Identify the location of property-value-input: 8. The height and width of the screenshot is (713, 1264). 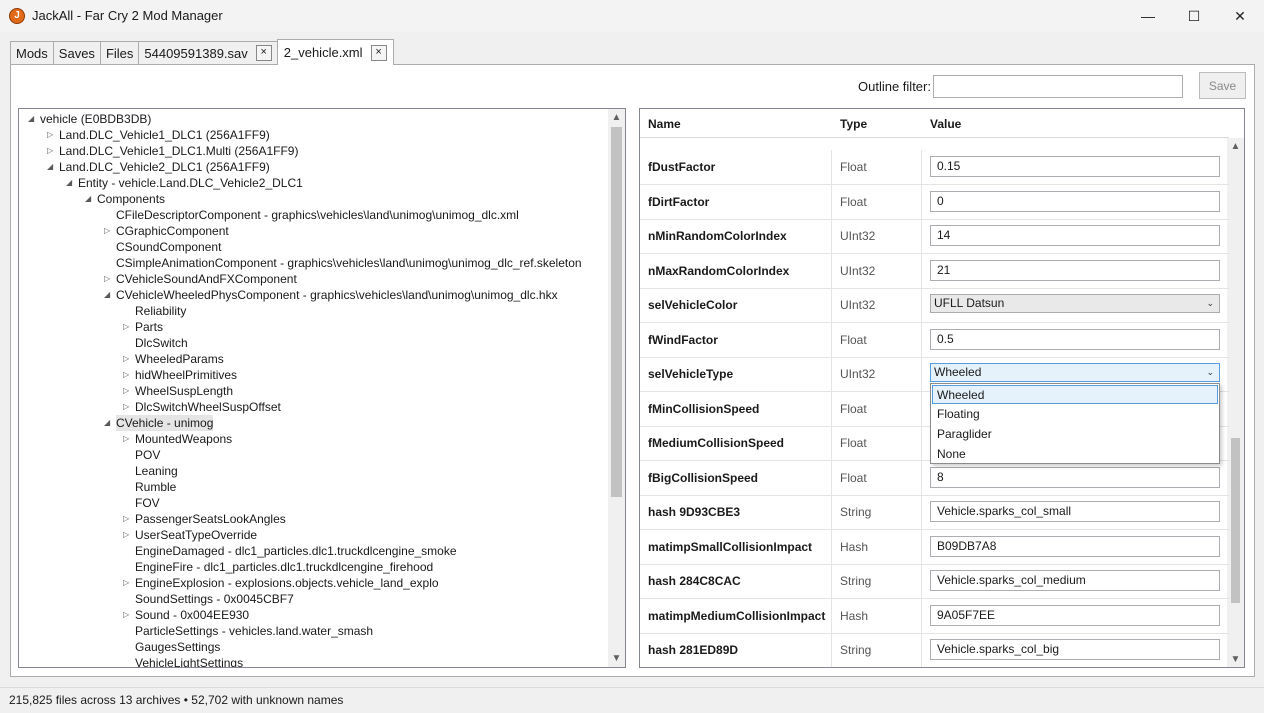
(1075, 477).